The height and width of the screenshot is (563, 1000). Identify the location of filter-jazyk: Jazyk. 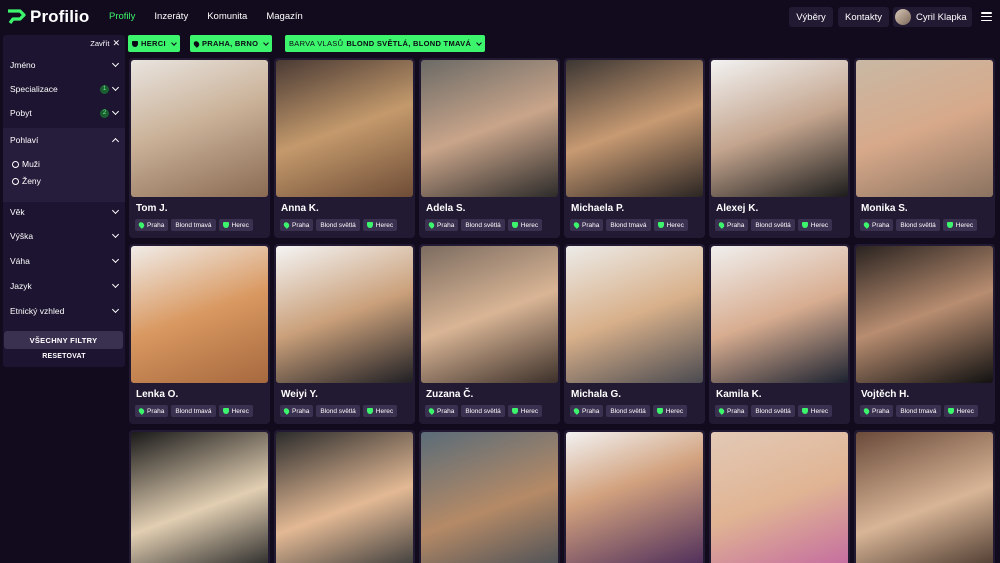
(64, 286).